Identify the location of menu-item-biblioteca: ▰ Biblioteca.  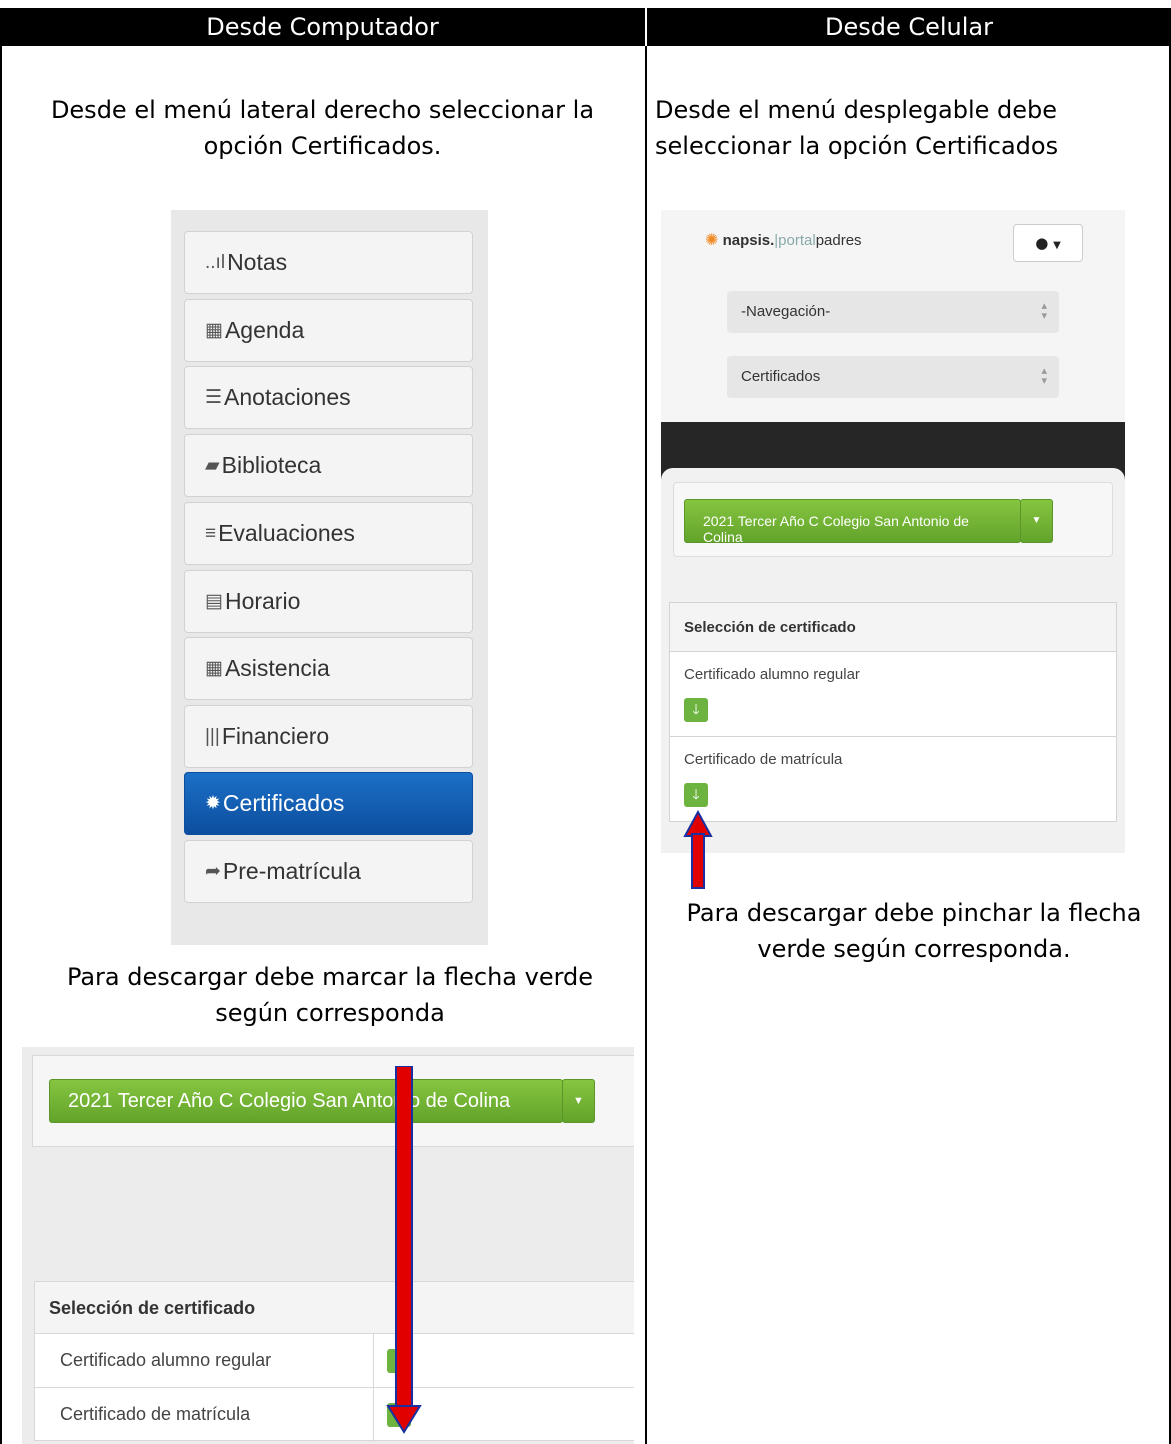
(328, 465).